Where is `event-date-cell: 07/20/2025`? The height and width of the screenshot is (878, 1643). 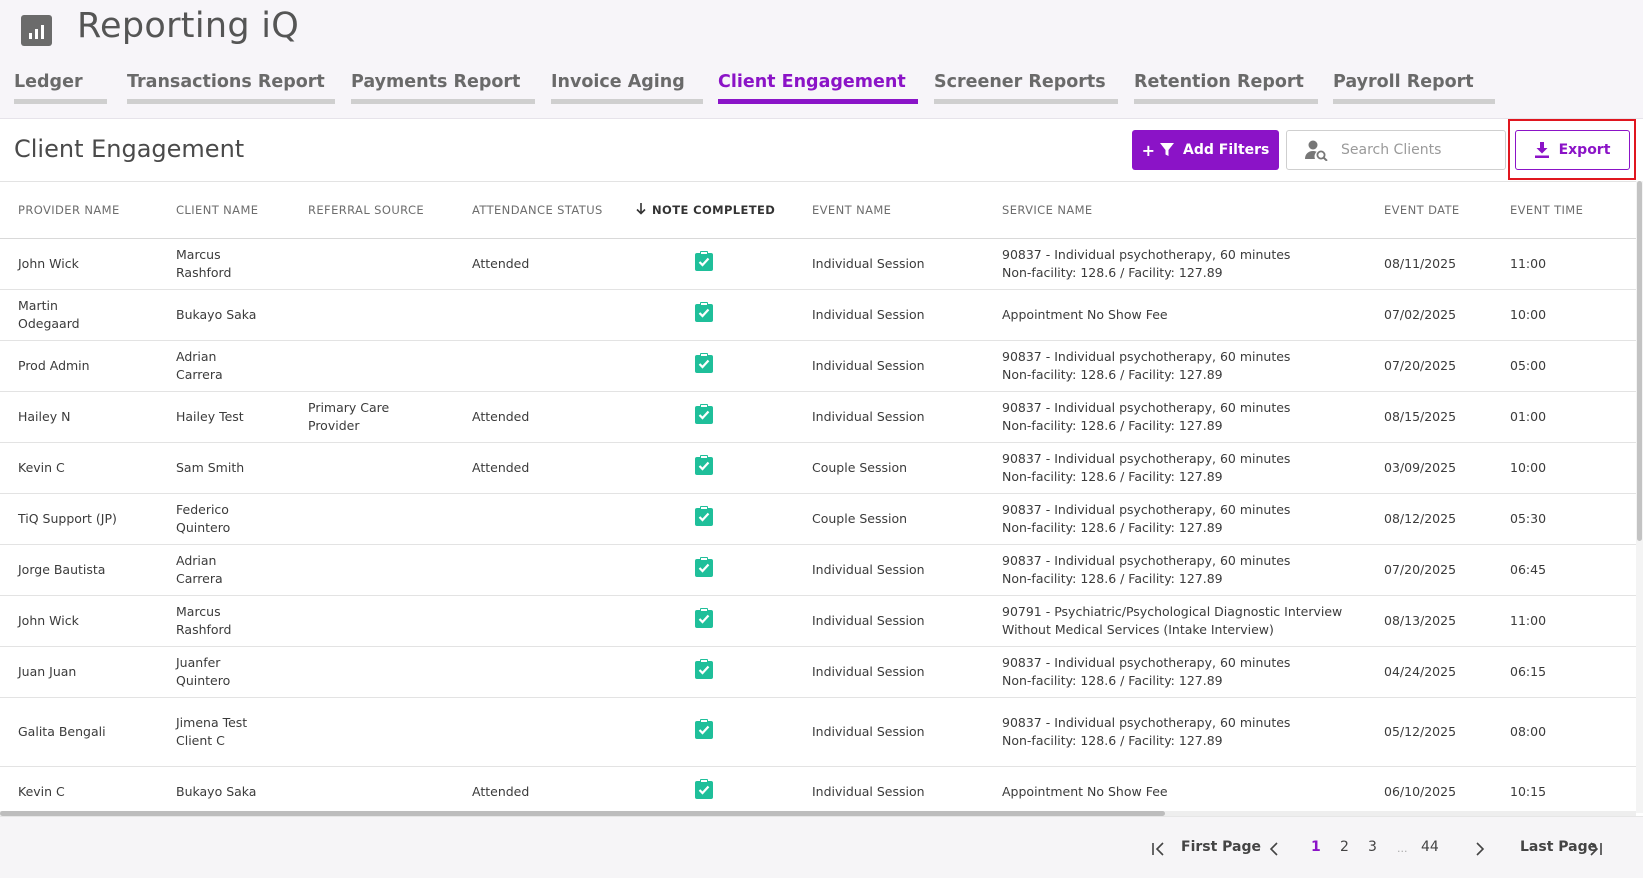
event-date-cell: 07/20/2025 is located at coordinates (1429, 366).